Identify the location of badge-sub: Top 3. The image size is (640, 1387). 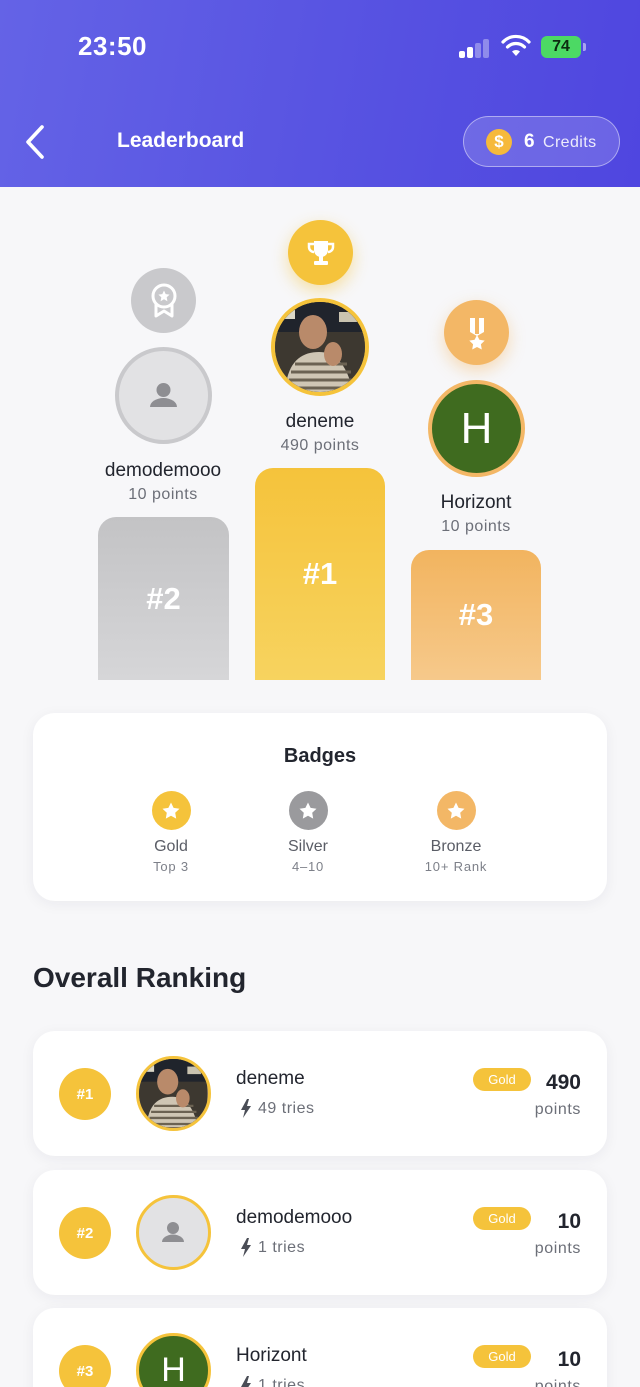
(171, 866).